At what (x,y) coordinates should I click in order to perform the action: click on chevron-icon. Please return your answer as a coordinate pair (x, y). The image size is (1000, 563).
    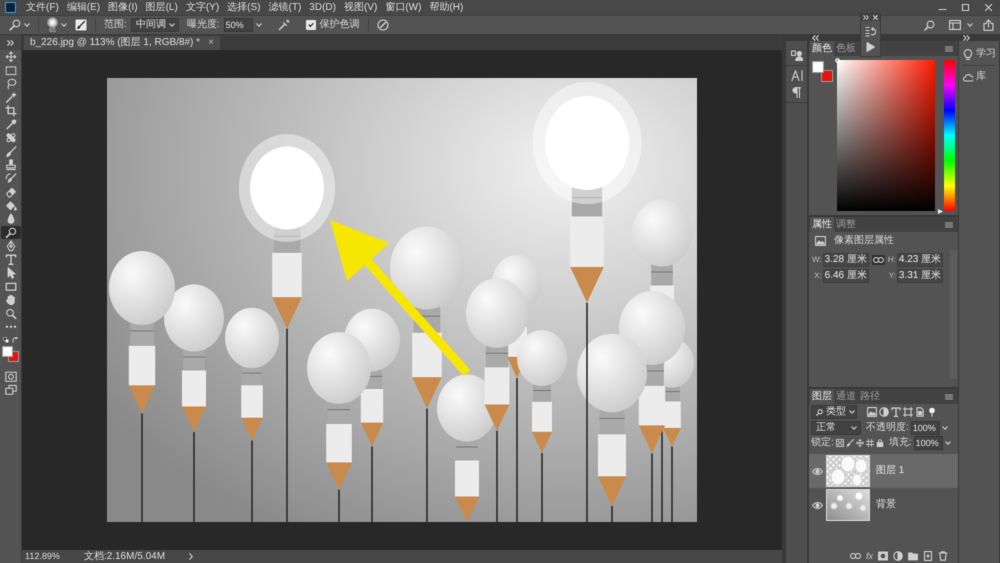
    Looking at the image, I should click on (191, 556).